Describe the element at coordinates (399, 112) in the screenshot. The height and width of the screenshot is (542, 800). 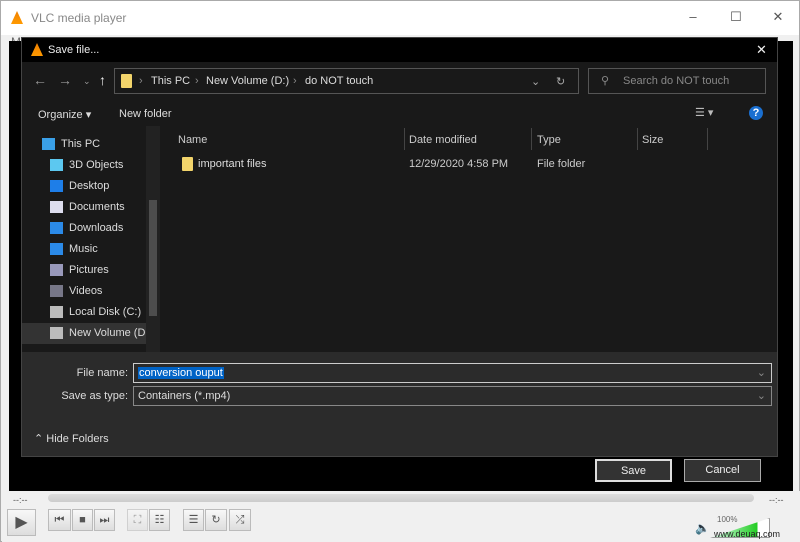
I see `dialog-toolbar: Organize ▾ New folder ☰ ▾ ?` at that location.